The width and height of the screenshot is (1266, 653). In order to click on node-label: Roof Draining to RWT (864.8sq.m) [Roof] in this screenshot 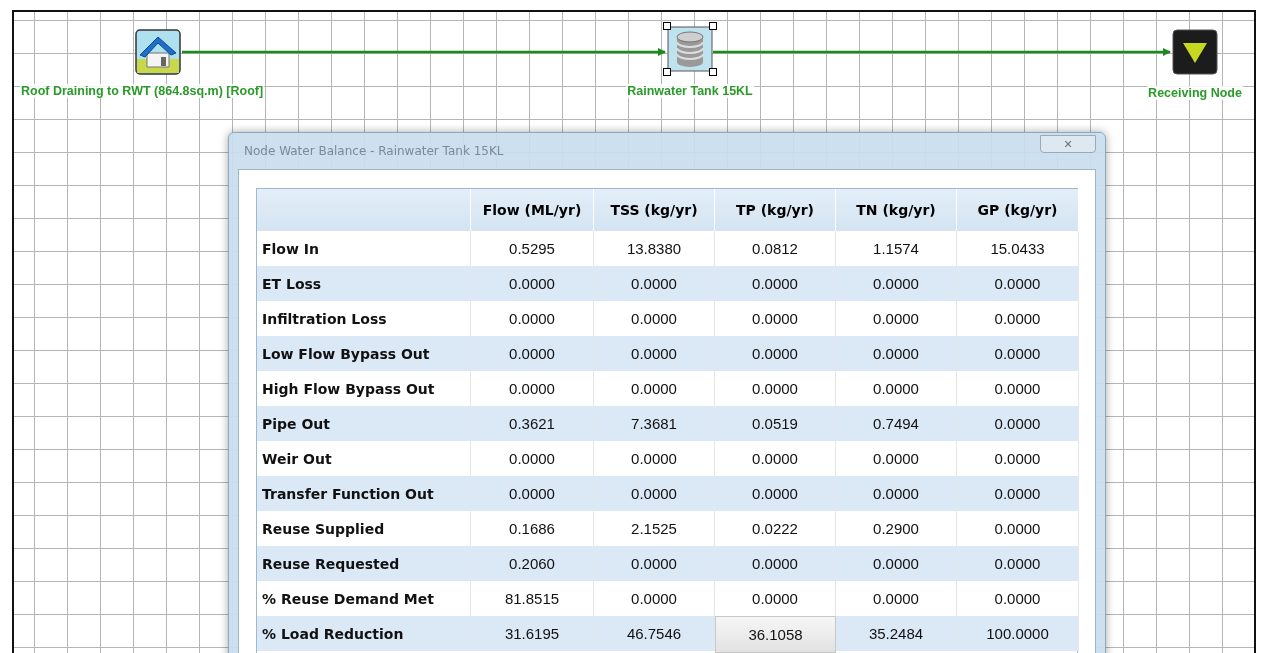, I will do `click(142, 91)`.